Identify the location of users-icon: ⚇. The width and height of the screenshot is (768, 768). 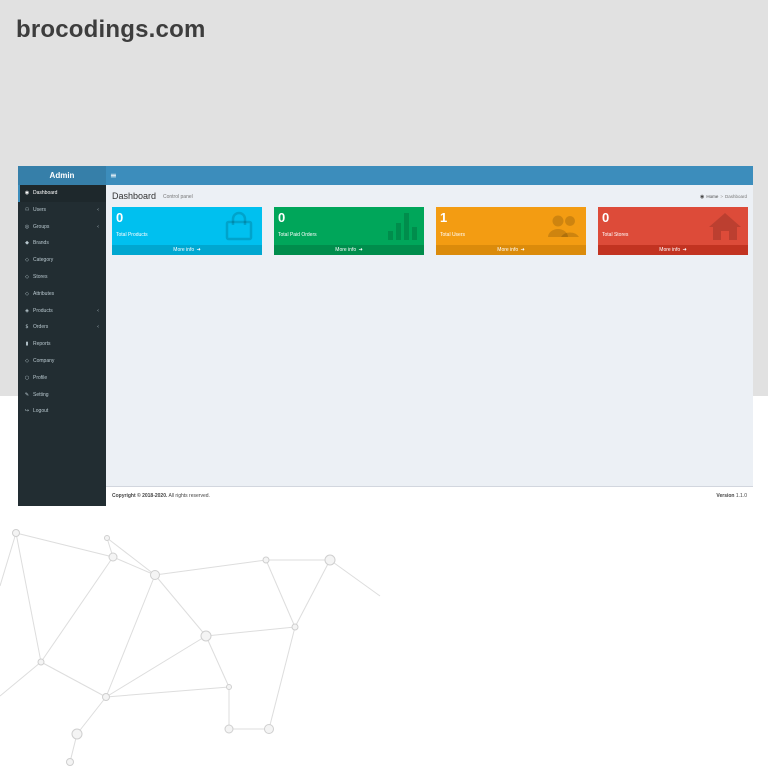
(27, 209).